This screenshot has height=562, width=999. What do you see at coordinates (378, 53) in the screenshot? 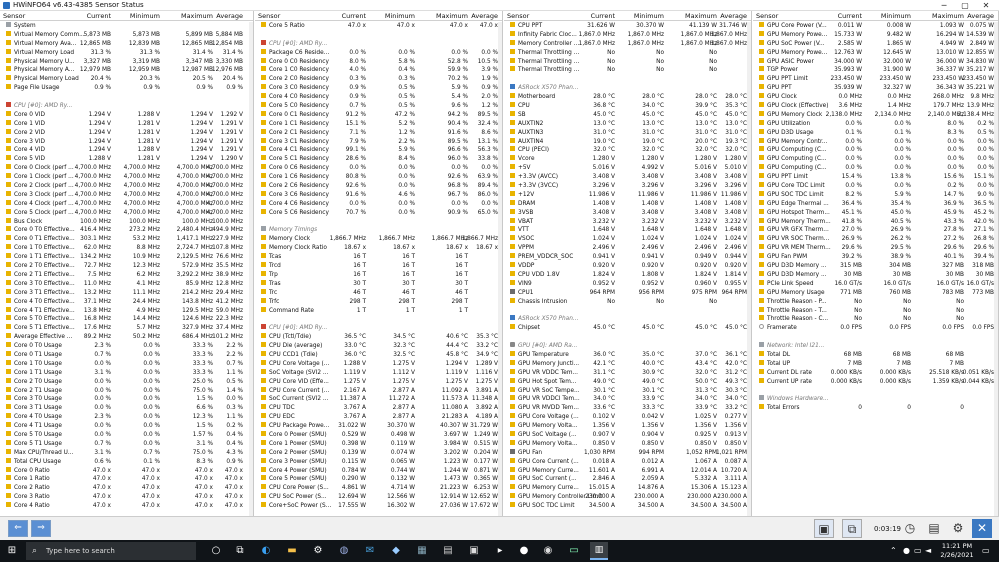
I see `sensor-row: Package C6 Reside... 0.0 % 0.0 % 0.0 % 0.0 %` at bounding box center [378, 53].